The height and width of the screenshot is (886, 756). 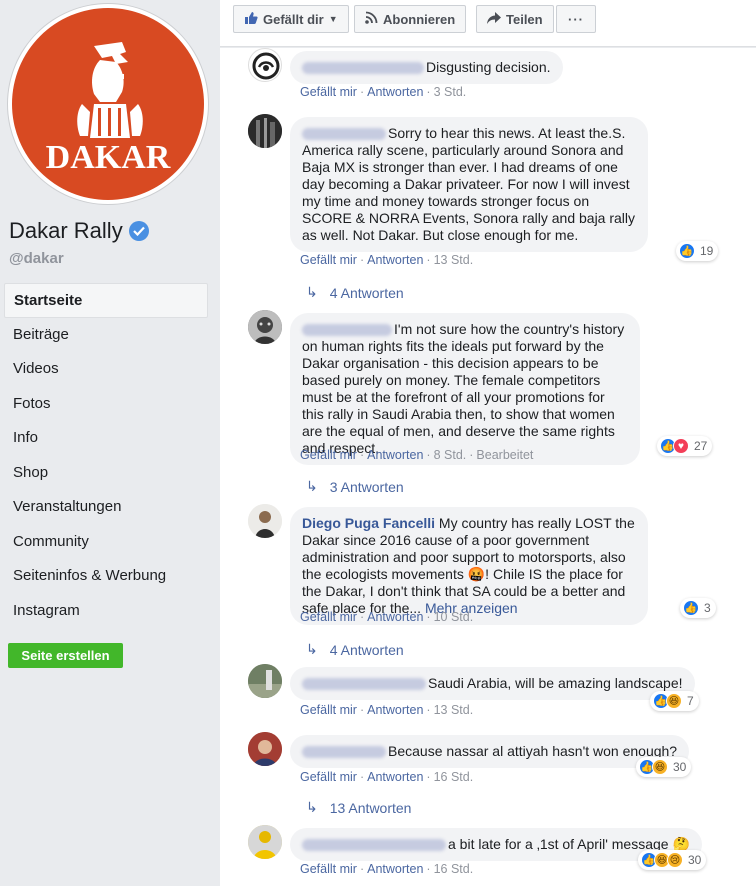 What do you see at coordinates (106, 611) in the screenshot?
I see `nav-item-instagram: Instagram` at bounding box center [106, 611].